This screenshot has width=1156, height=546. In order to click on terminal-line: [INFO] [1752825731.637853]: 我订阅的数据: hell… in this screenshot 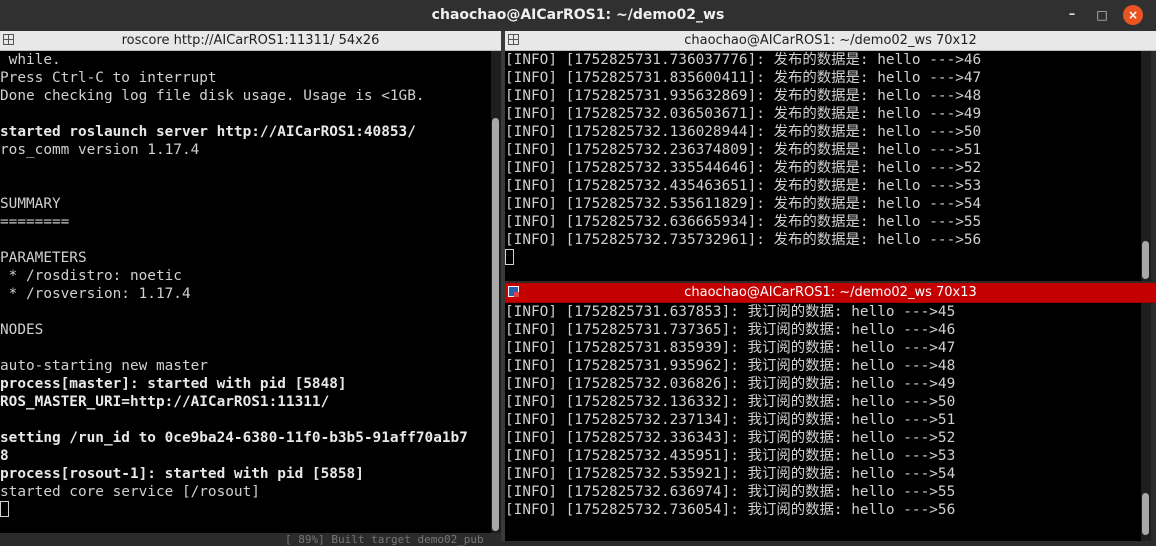, I will do `click(730, 312)`.